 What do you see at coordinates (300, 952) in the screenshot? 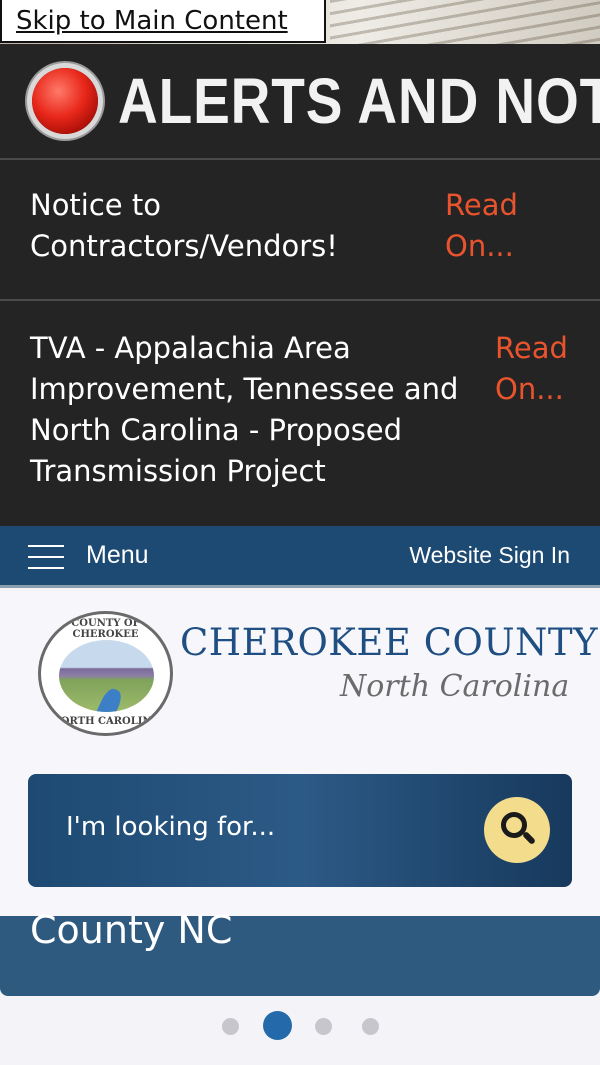
I see `carousel-slide: County NC` at bounding box center [300, 952].